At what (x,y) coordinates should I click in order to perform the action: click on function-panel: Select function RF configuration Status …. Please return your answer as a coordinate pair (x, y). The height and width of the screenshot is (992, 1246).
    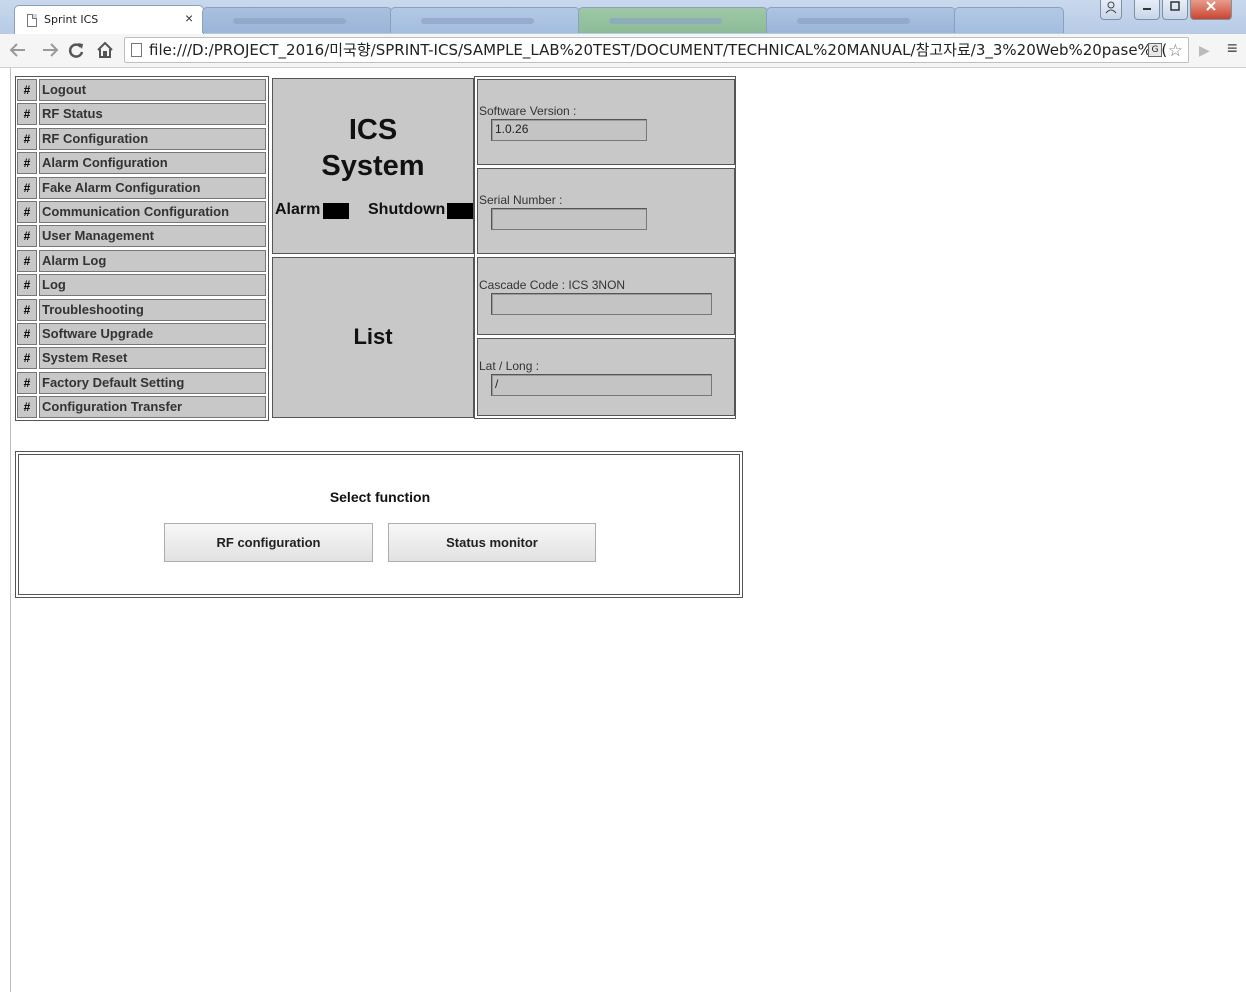
    Looking at the image, I should click on (379, 524).